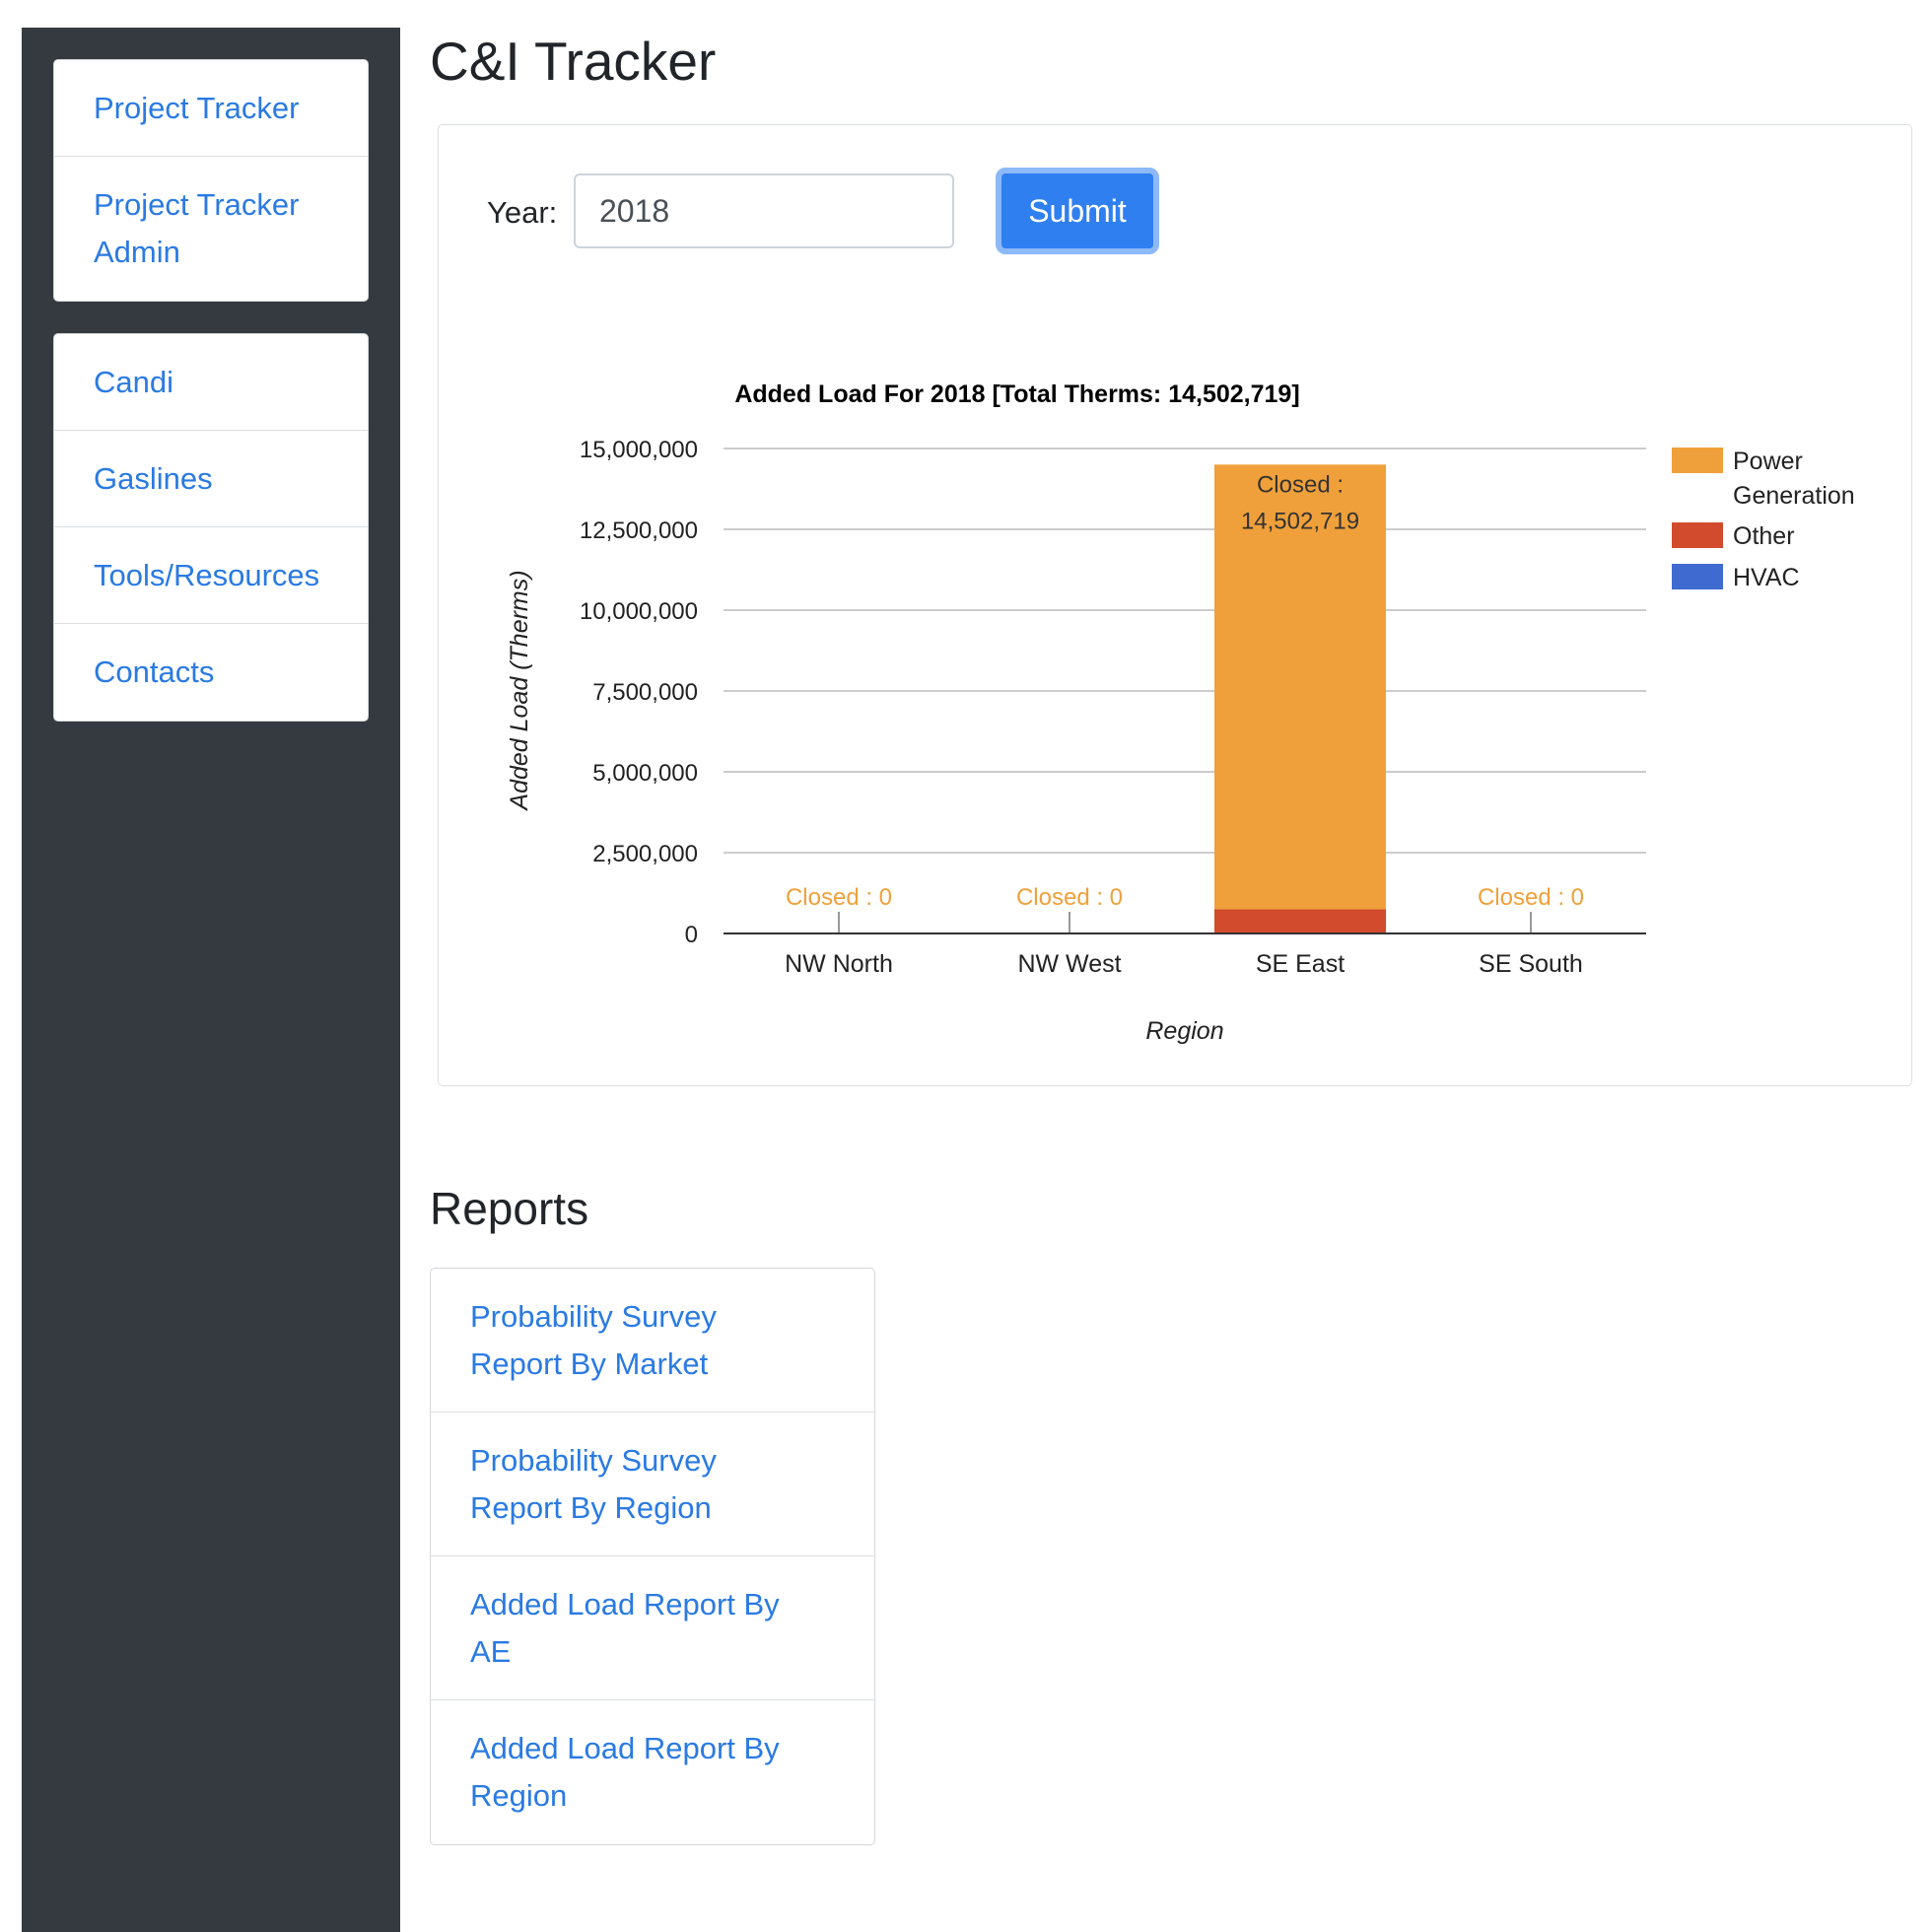  I want to click on x-tick-label: SE South, so click(1531, 964).